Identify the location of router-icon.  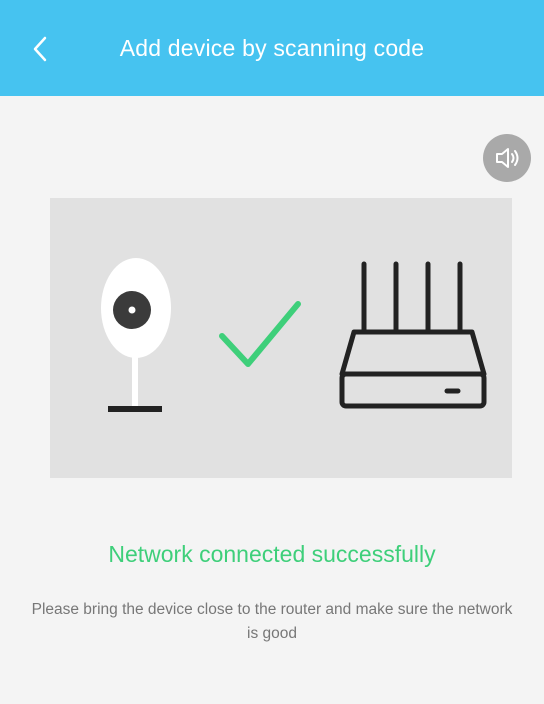
(413, 335).